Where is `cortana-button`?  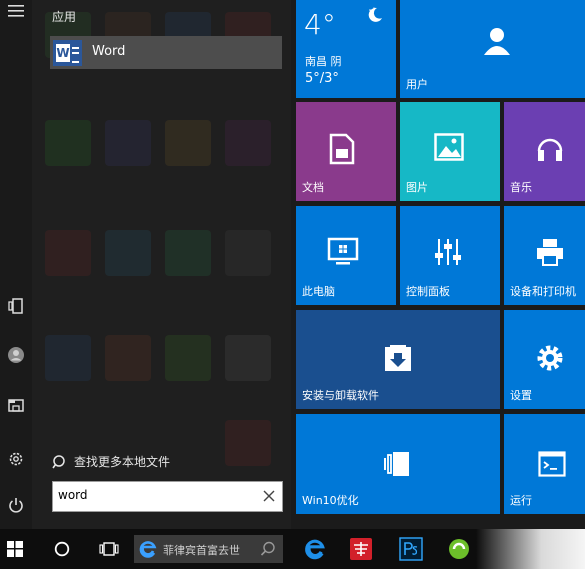 cortana-button is located at coordinates (62, 549).